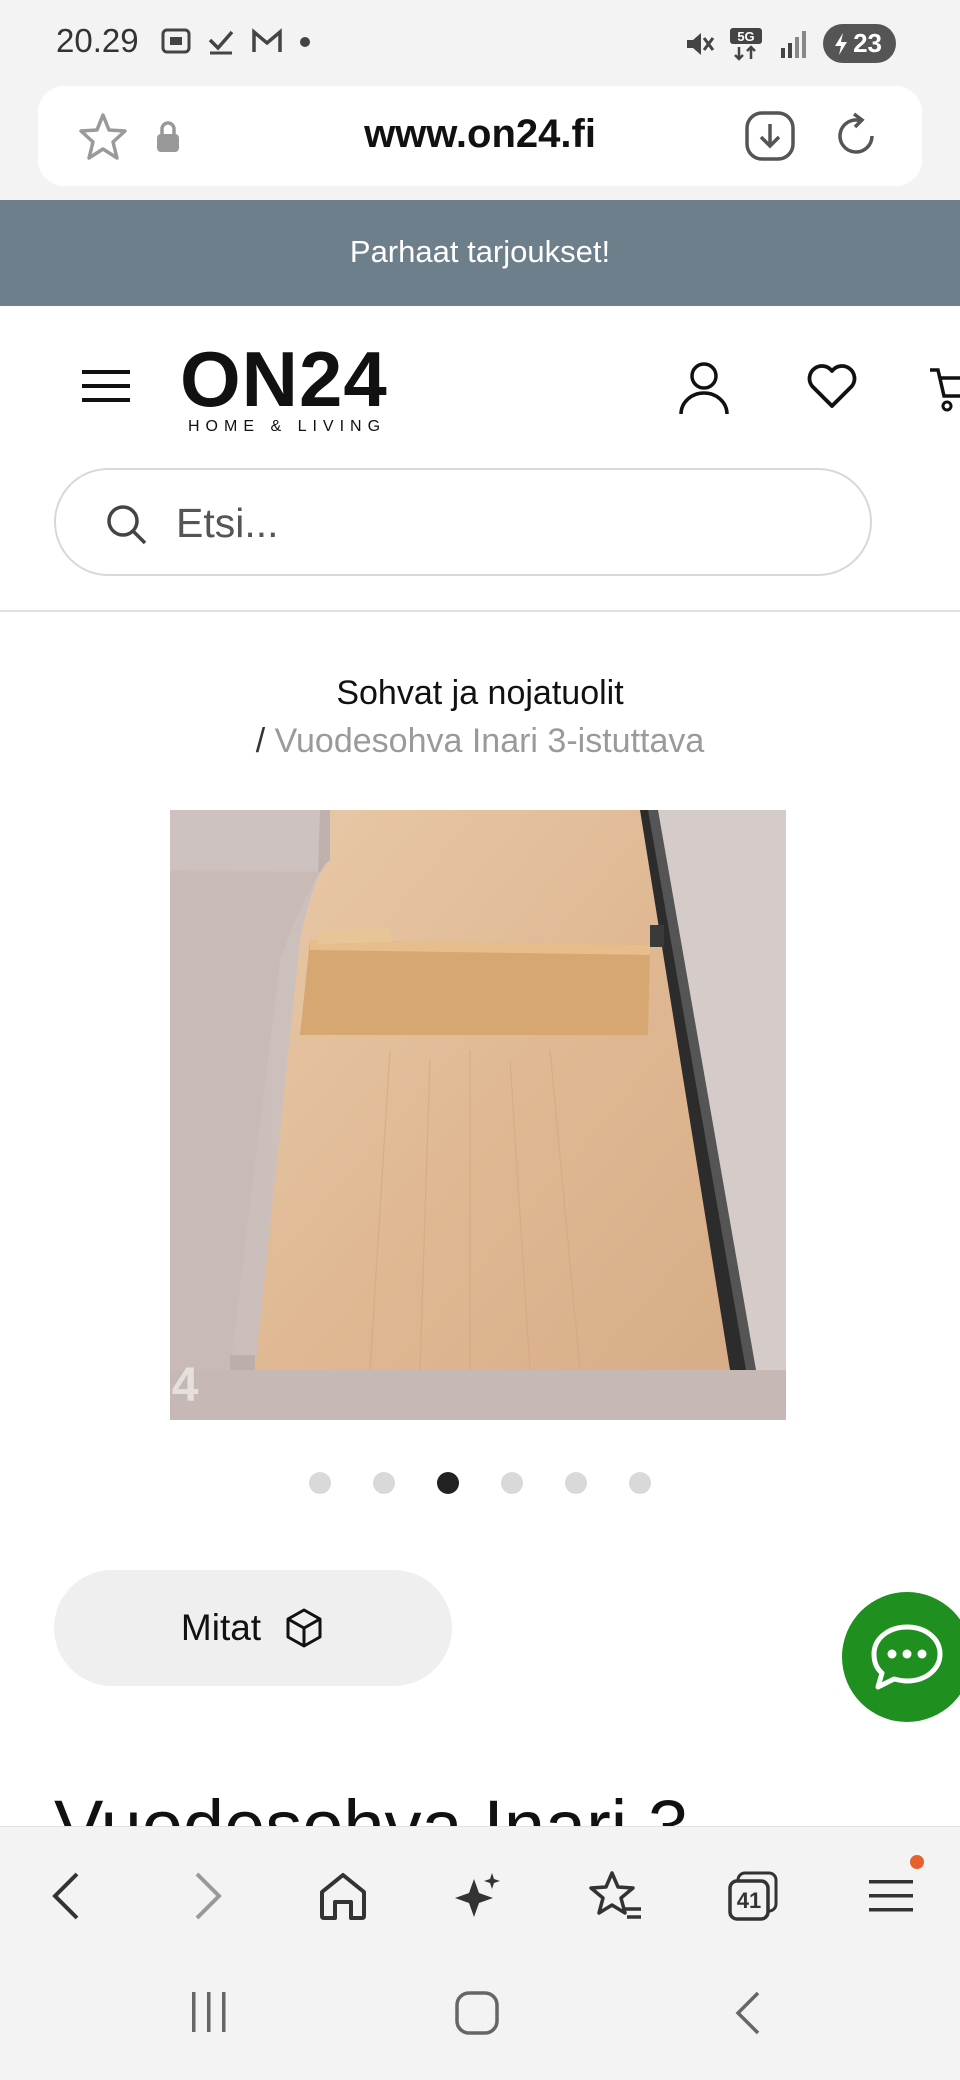  I want to click on tab-count: 41, so click(749, 1900).